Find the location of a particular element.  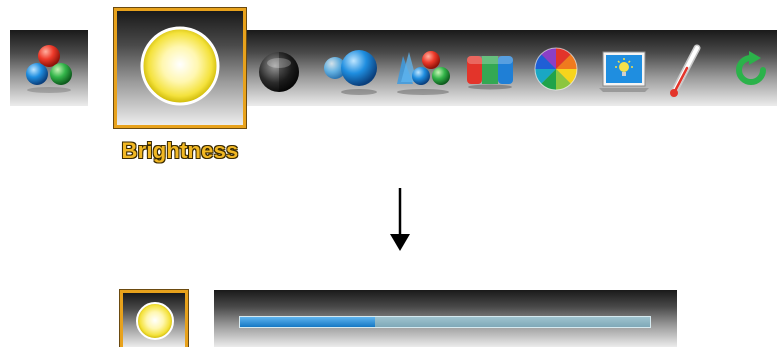

color-bars-icon is located at coordinates (490, 71).